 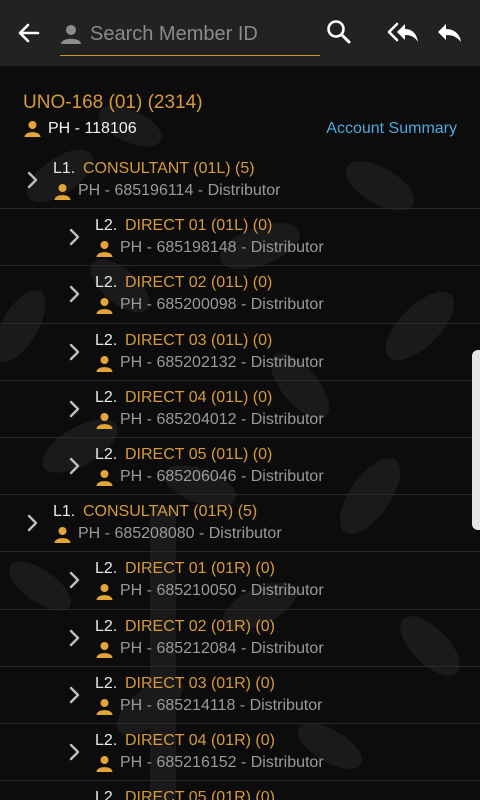 I want to click on tree-row-info: PH - 685206046 - Distributor, so click(x=222, y=476).